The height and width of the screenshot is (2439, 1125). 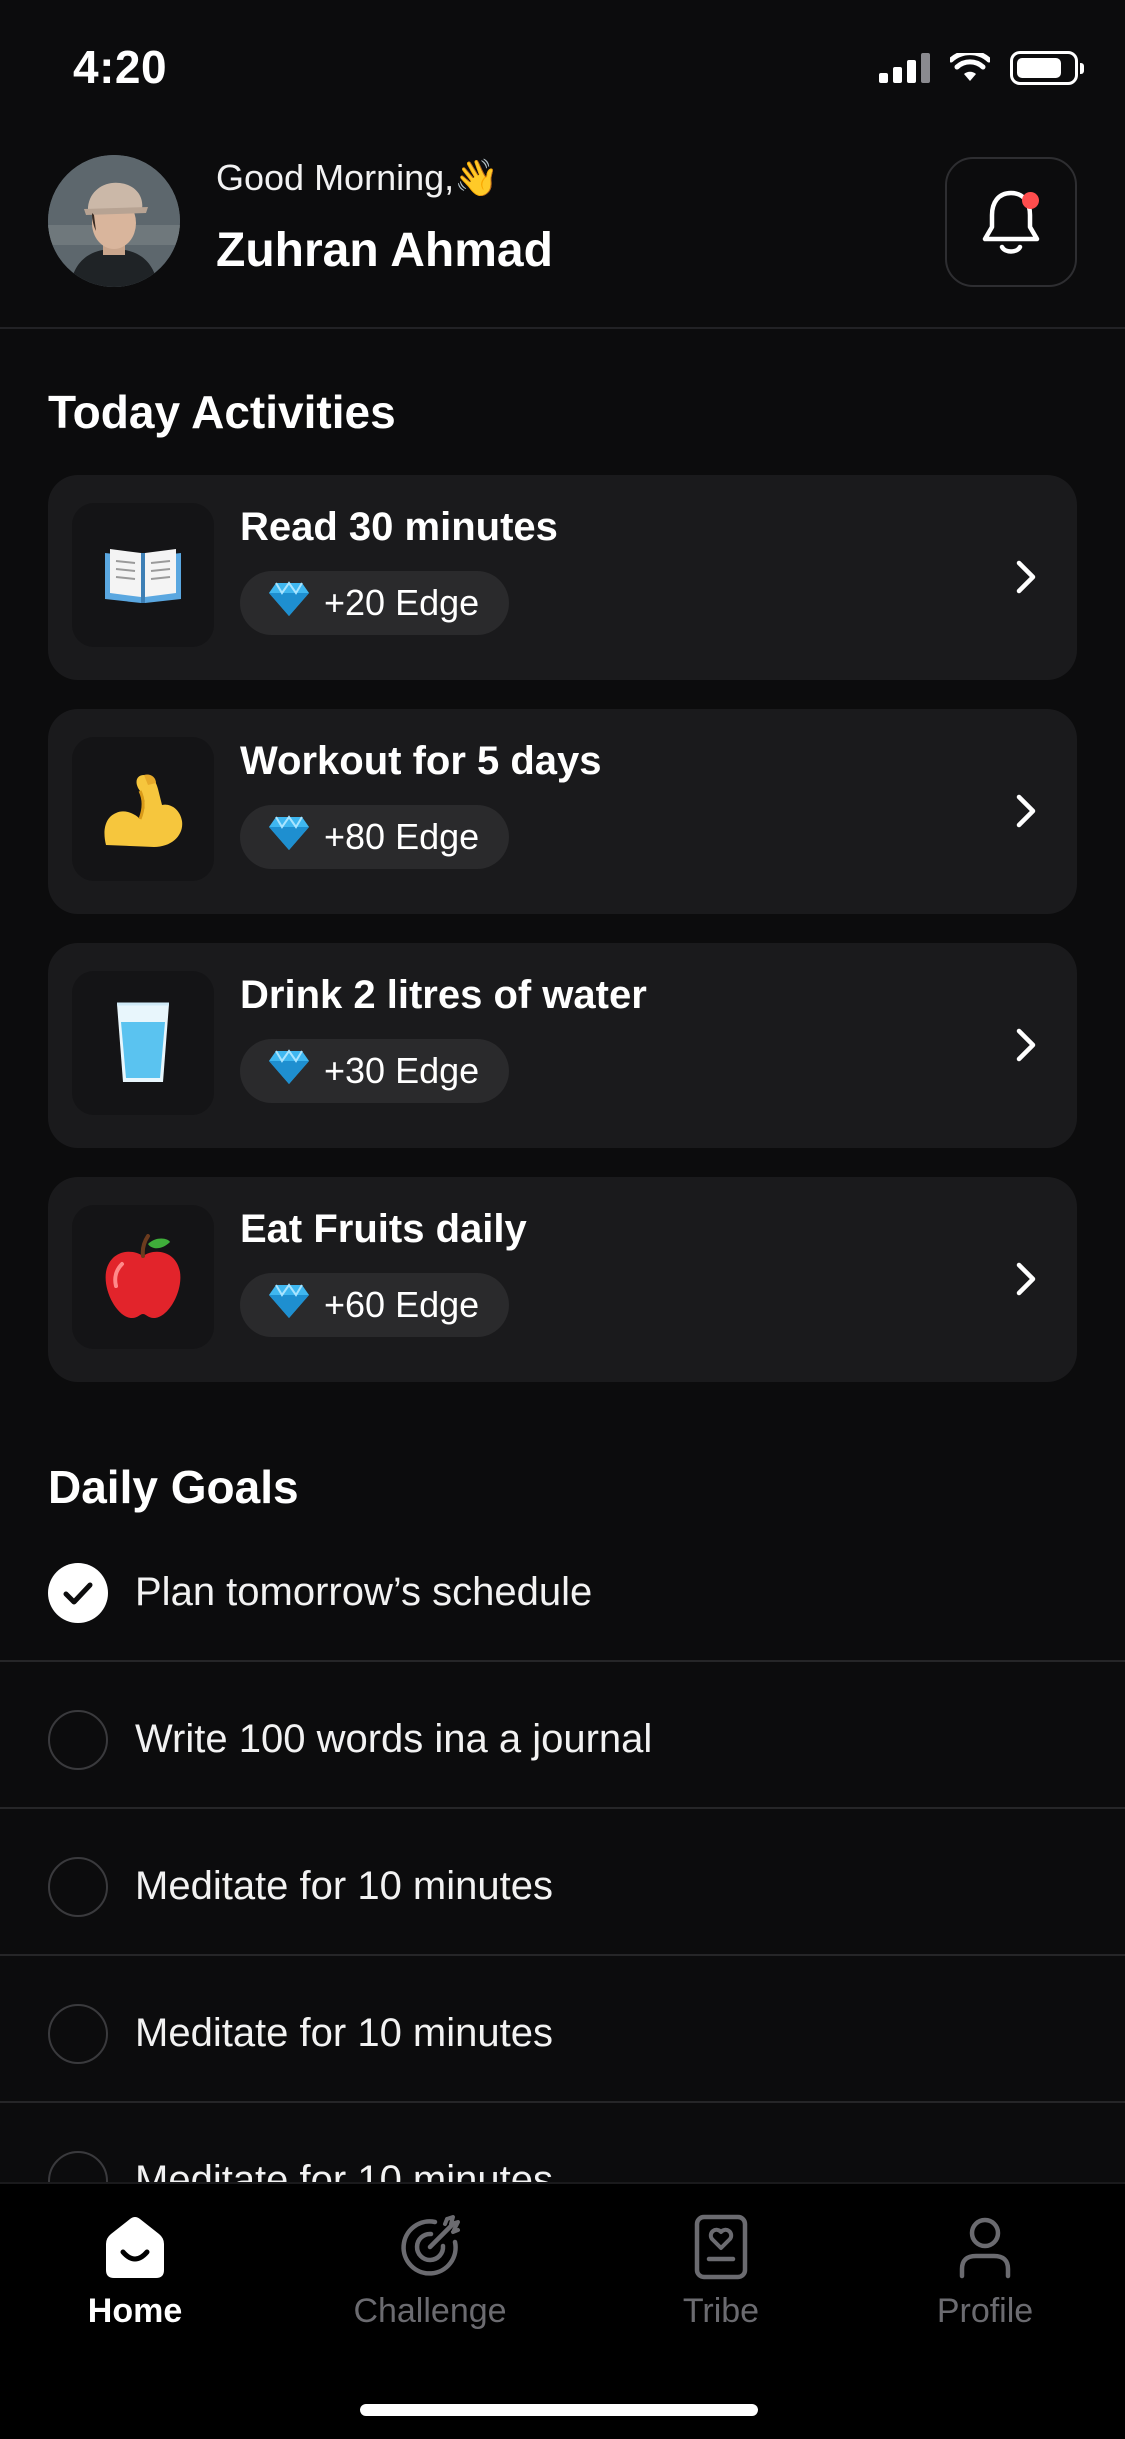 I want to click on apple-icon, so click(x=143, y=1277).